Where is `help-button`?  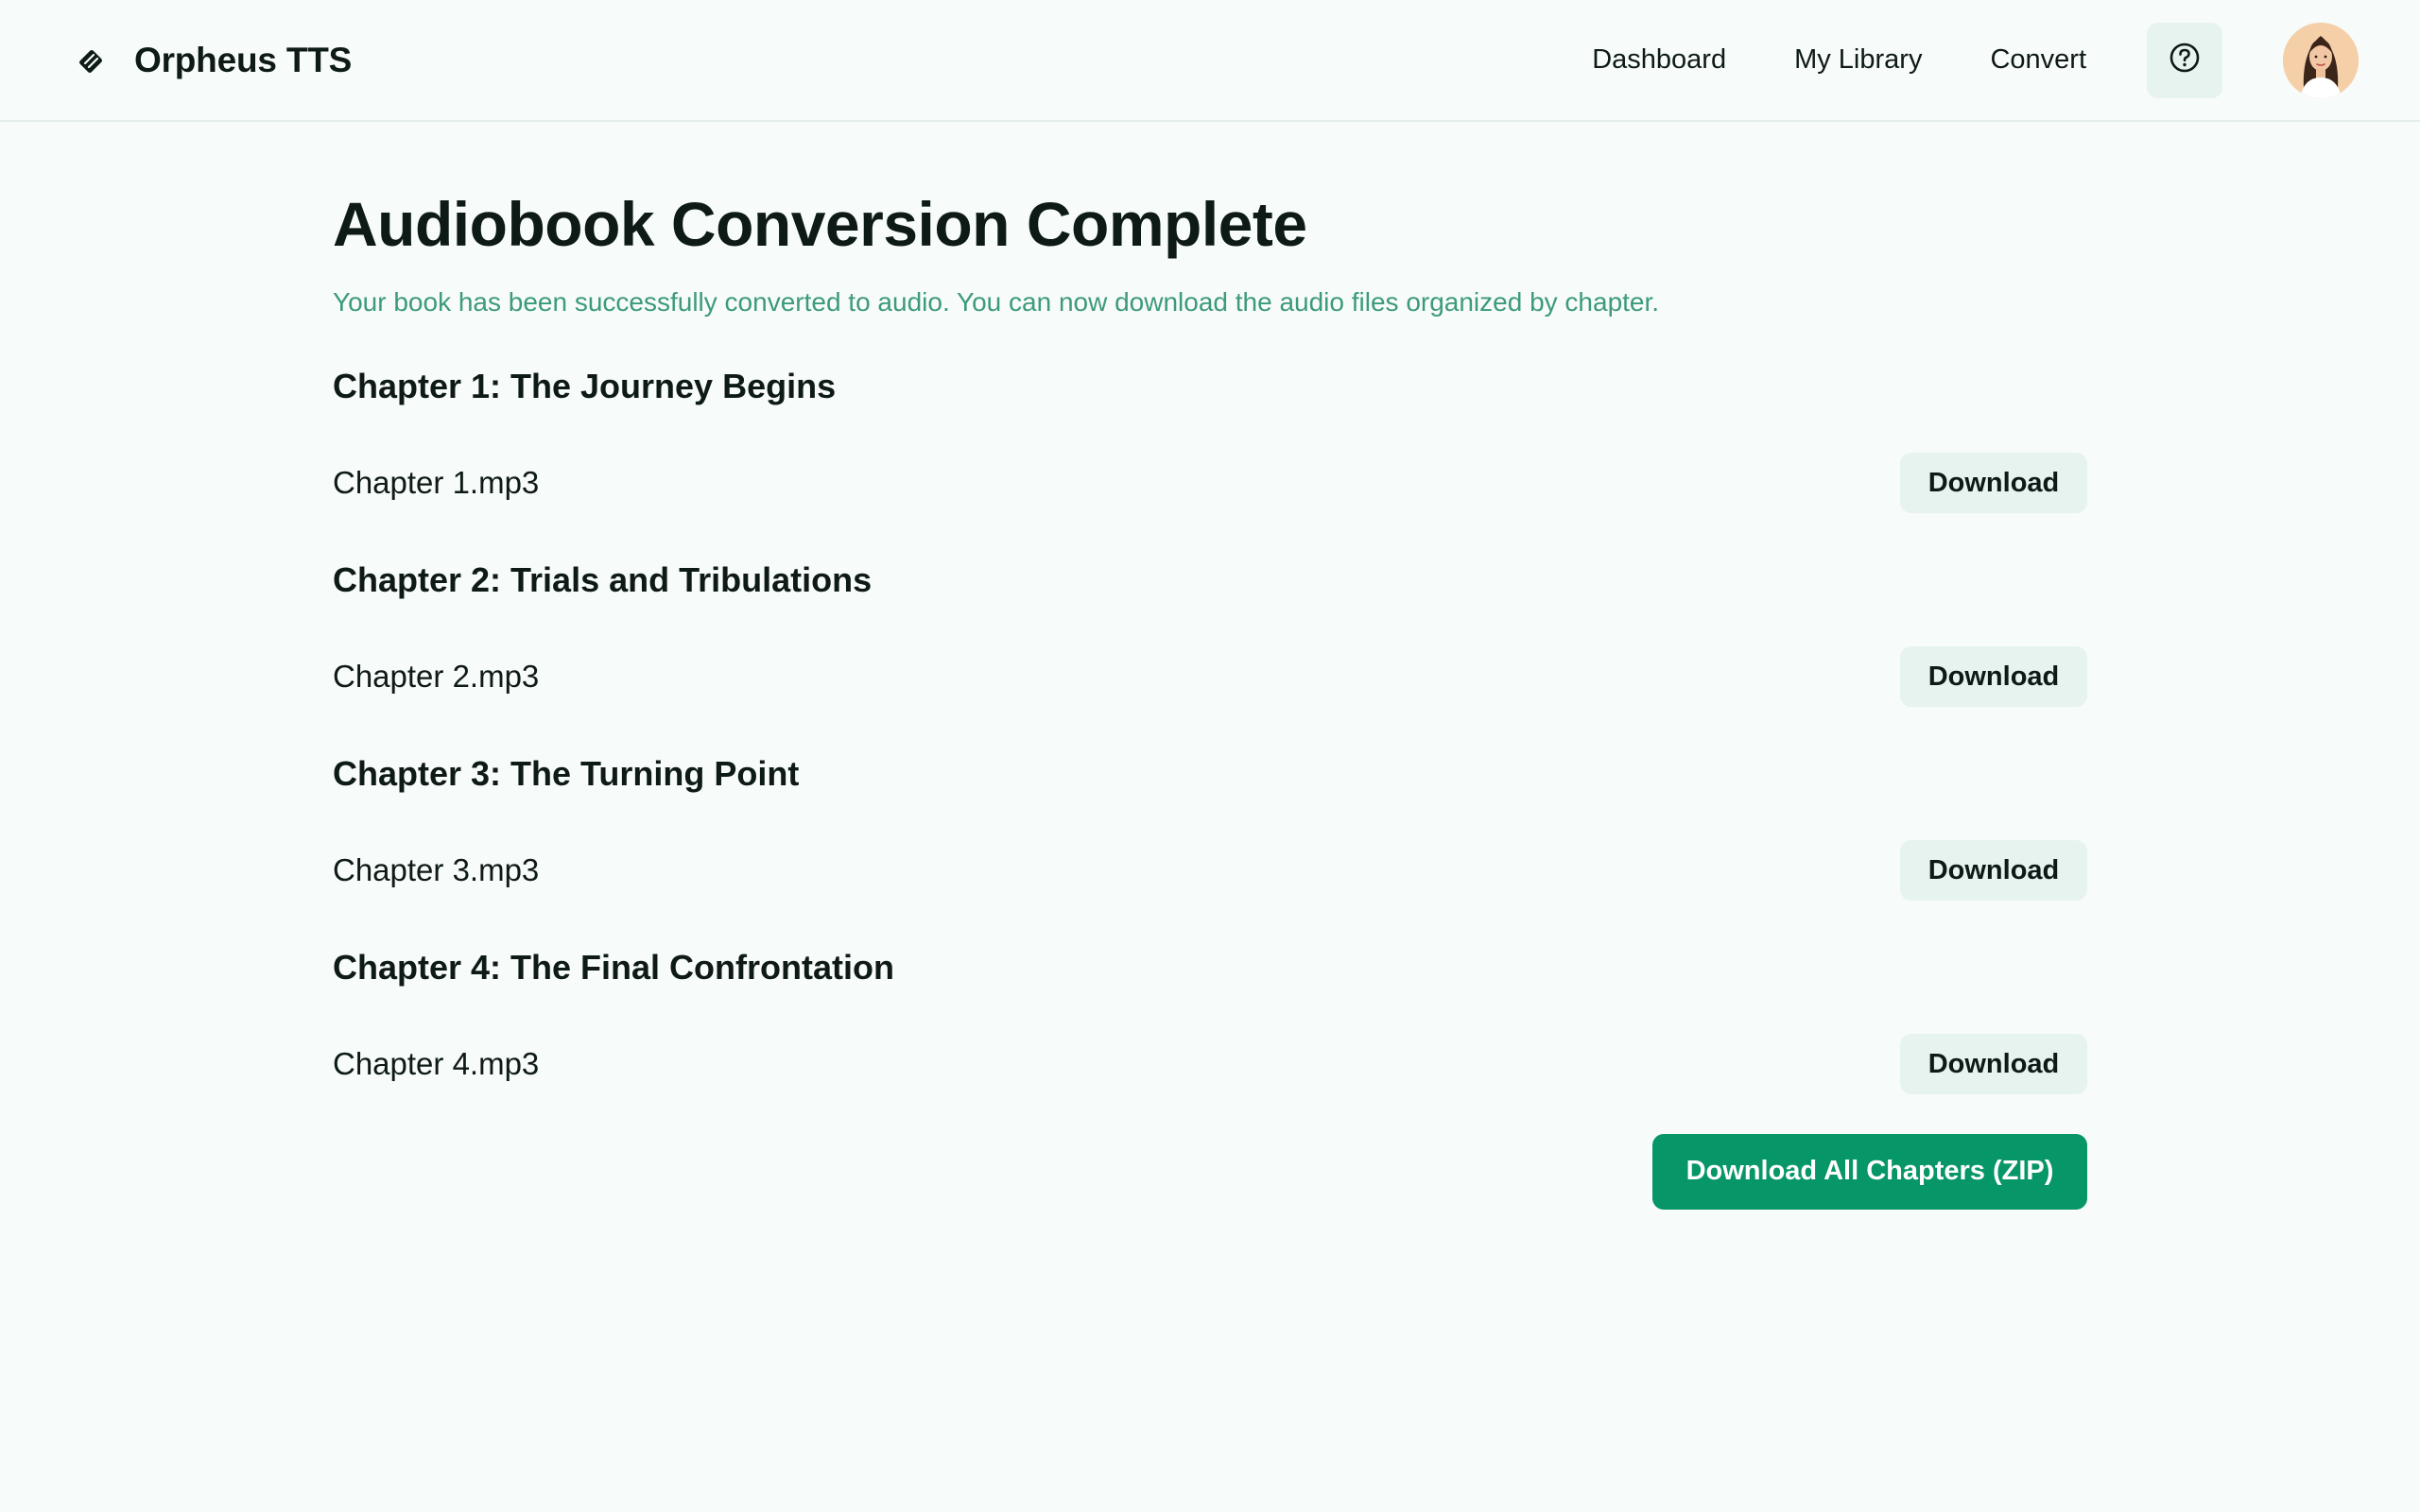 help-button is located at coordinates (2184, 60).